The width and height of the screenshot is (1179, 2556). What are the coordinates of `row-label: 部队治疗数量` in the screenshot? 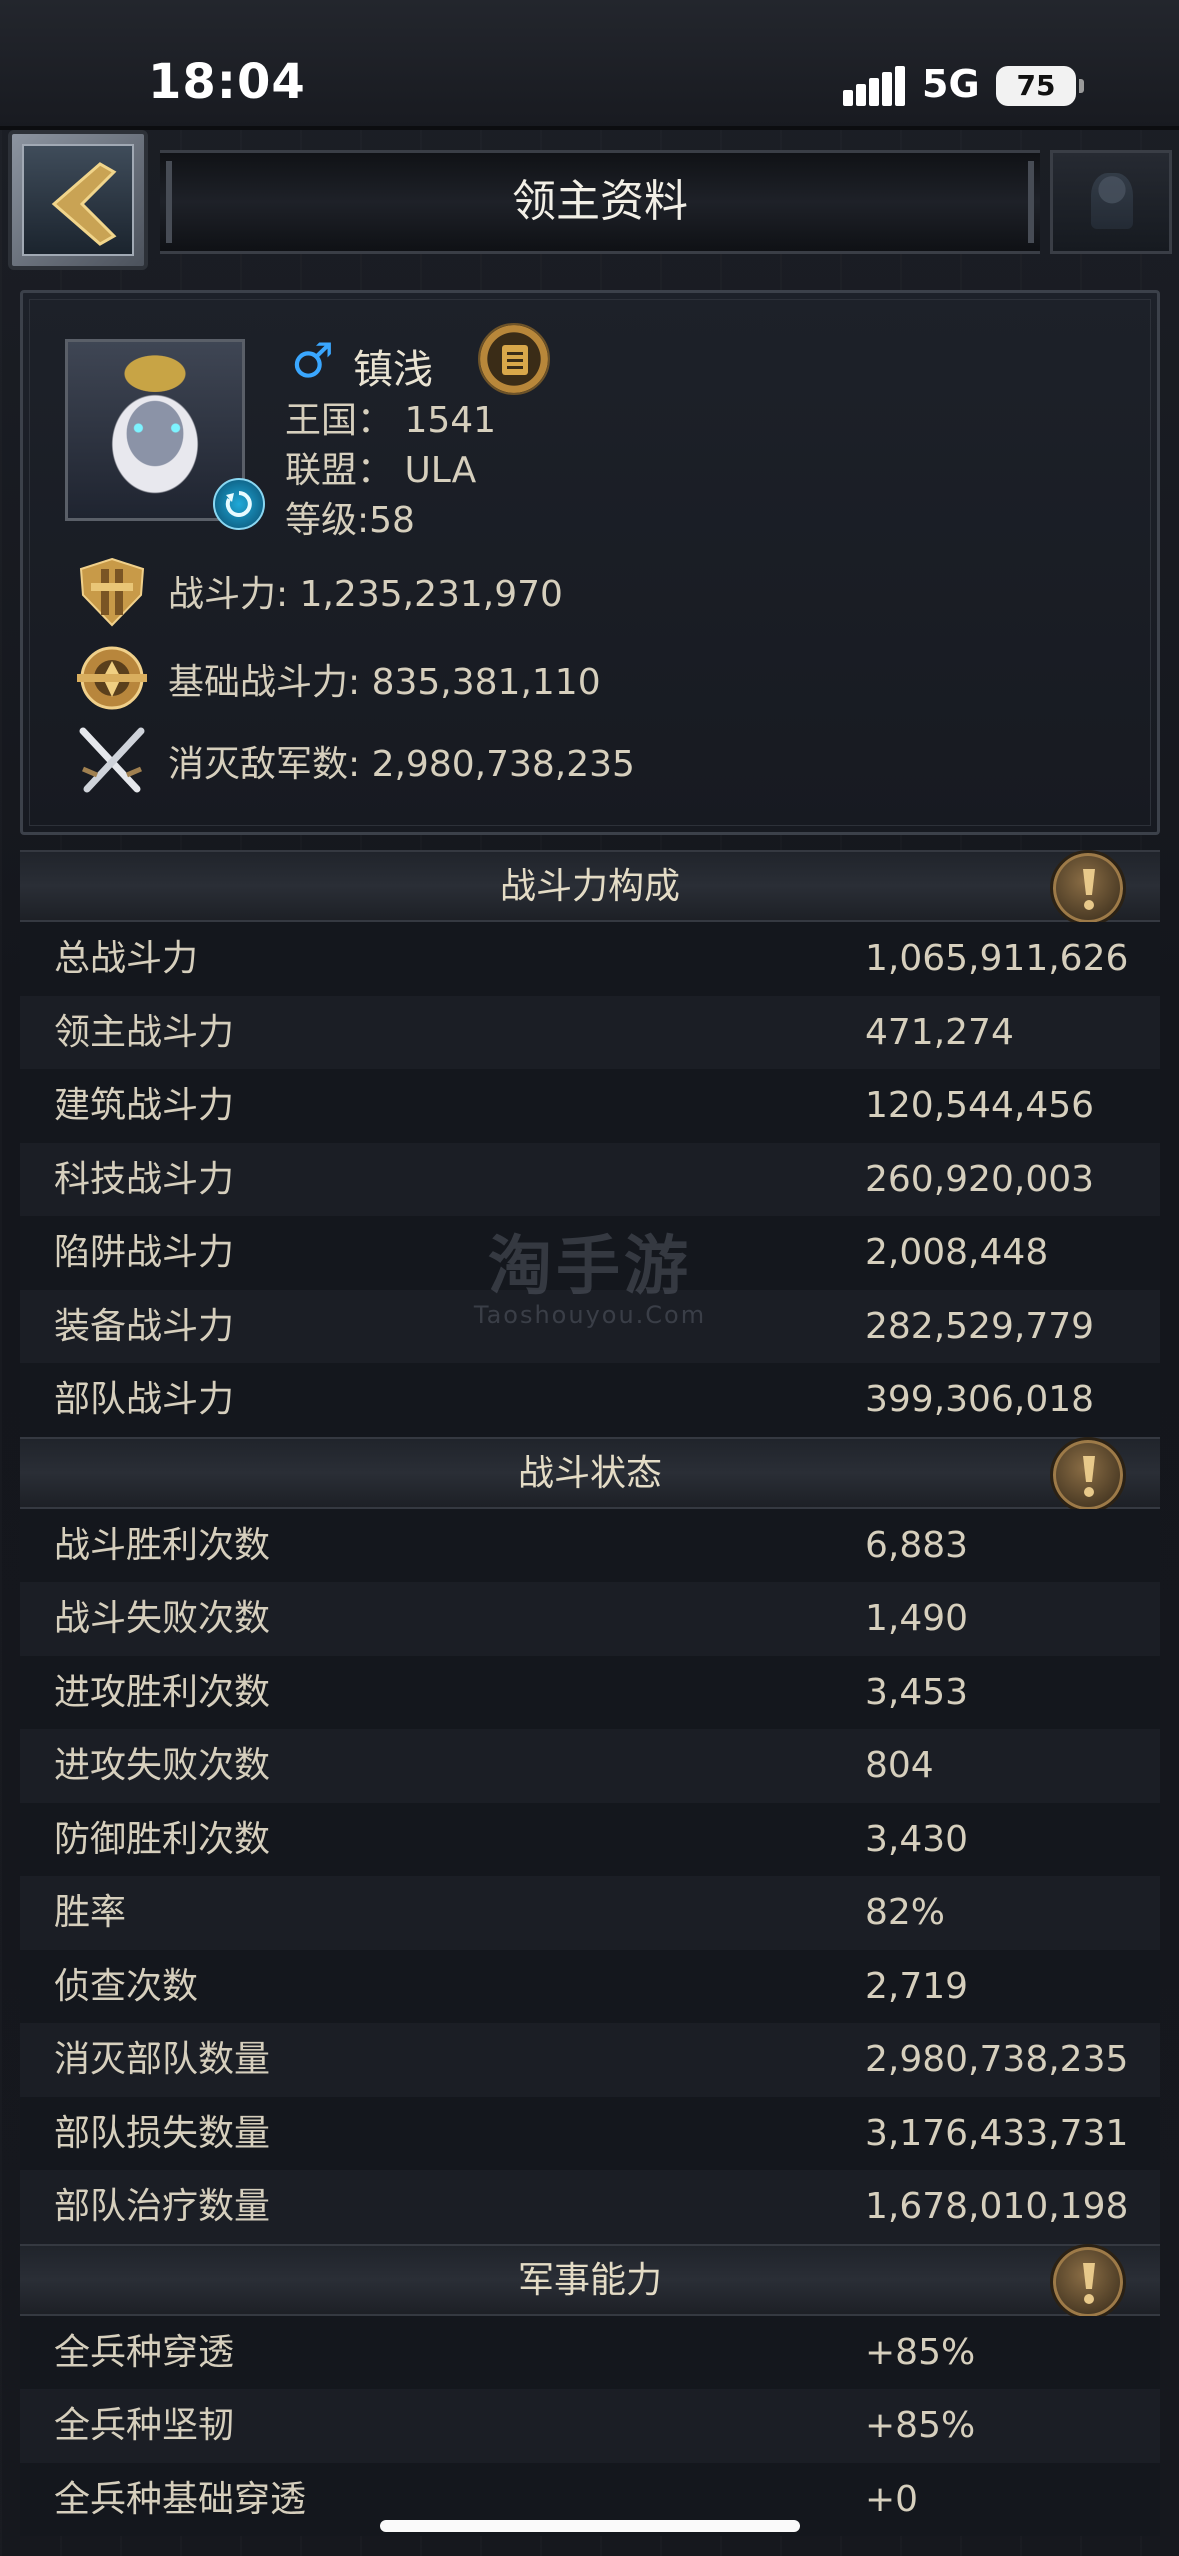 It's located at (162, 2206).